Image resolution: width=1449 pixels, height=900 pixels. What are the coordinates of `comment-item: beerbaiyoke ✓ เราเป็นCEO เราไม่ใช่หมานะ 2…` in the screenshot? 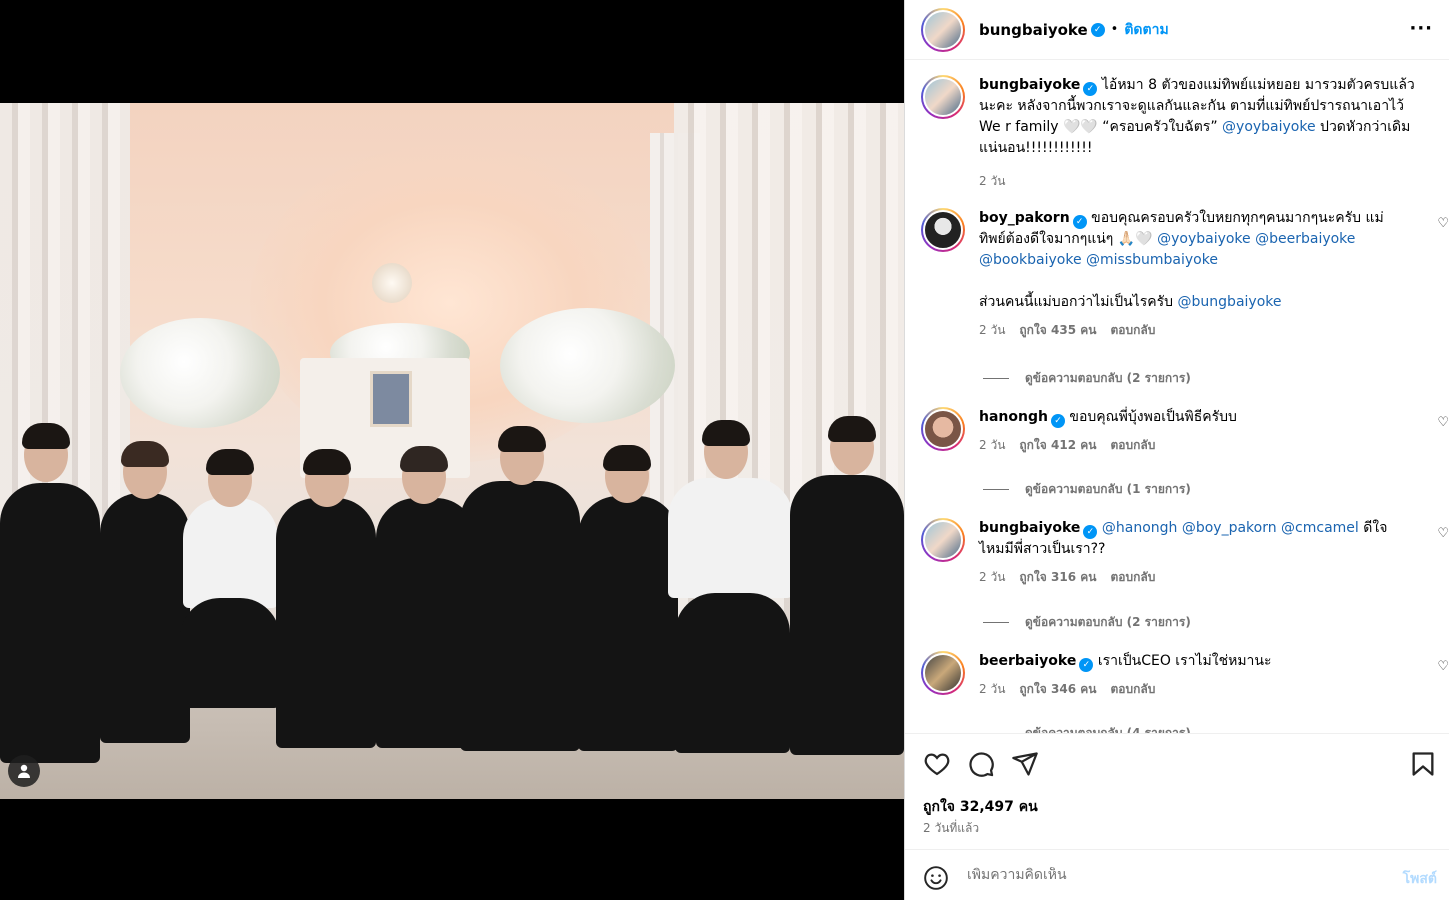 It's located at (1185, 675).